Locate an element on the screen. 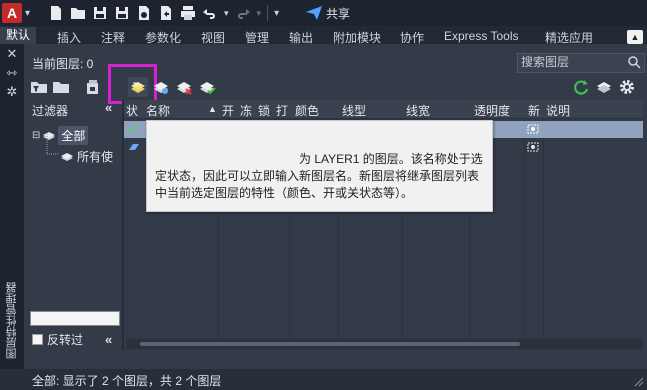 The width and height of the screenshot is (647, 390). new-layer-vp-frozen-icon is located at coordinates (161, 87).